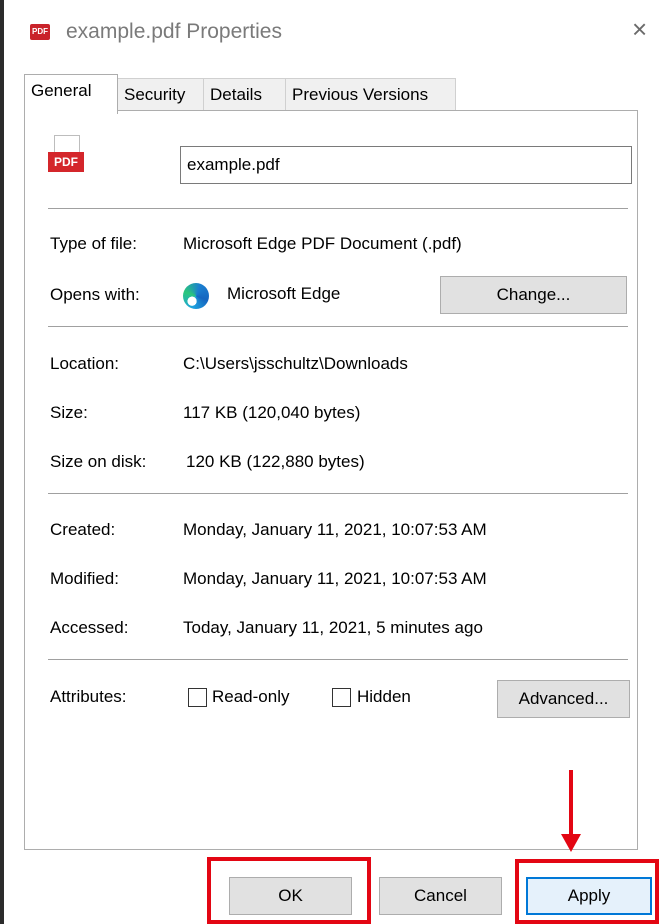 The height and width of the screenshot is (924, 659). What do you see at coordinates (295, 363) in the screenshot?
I see `location-value: C:\Users\jsschultz\Downloads` at bounding box center [295, 363].